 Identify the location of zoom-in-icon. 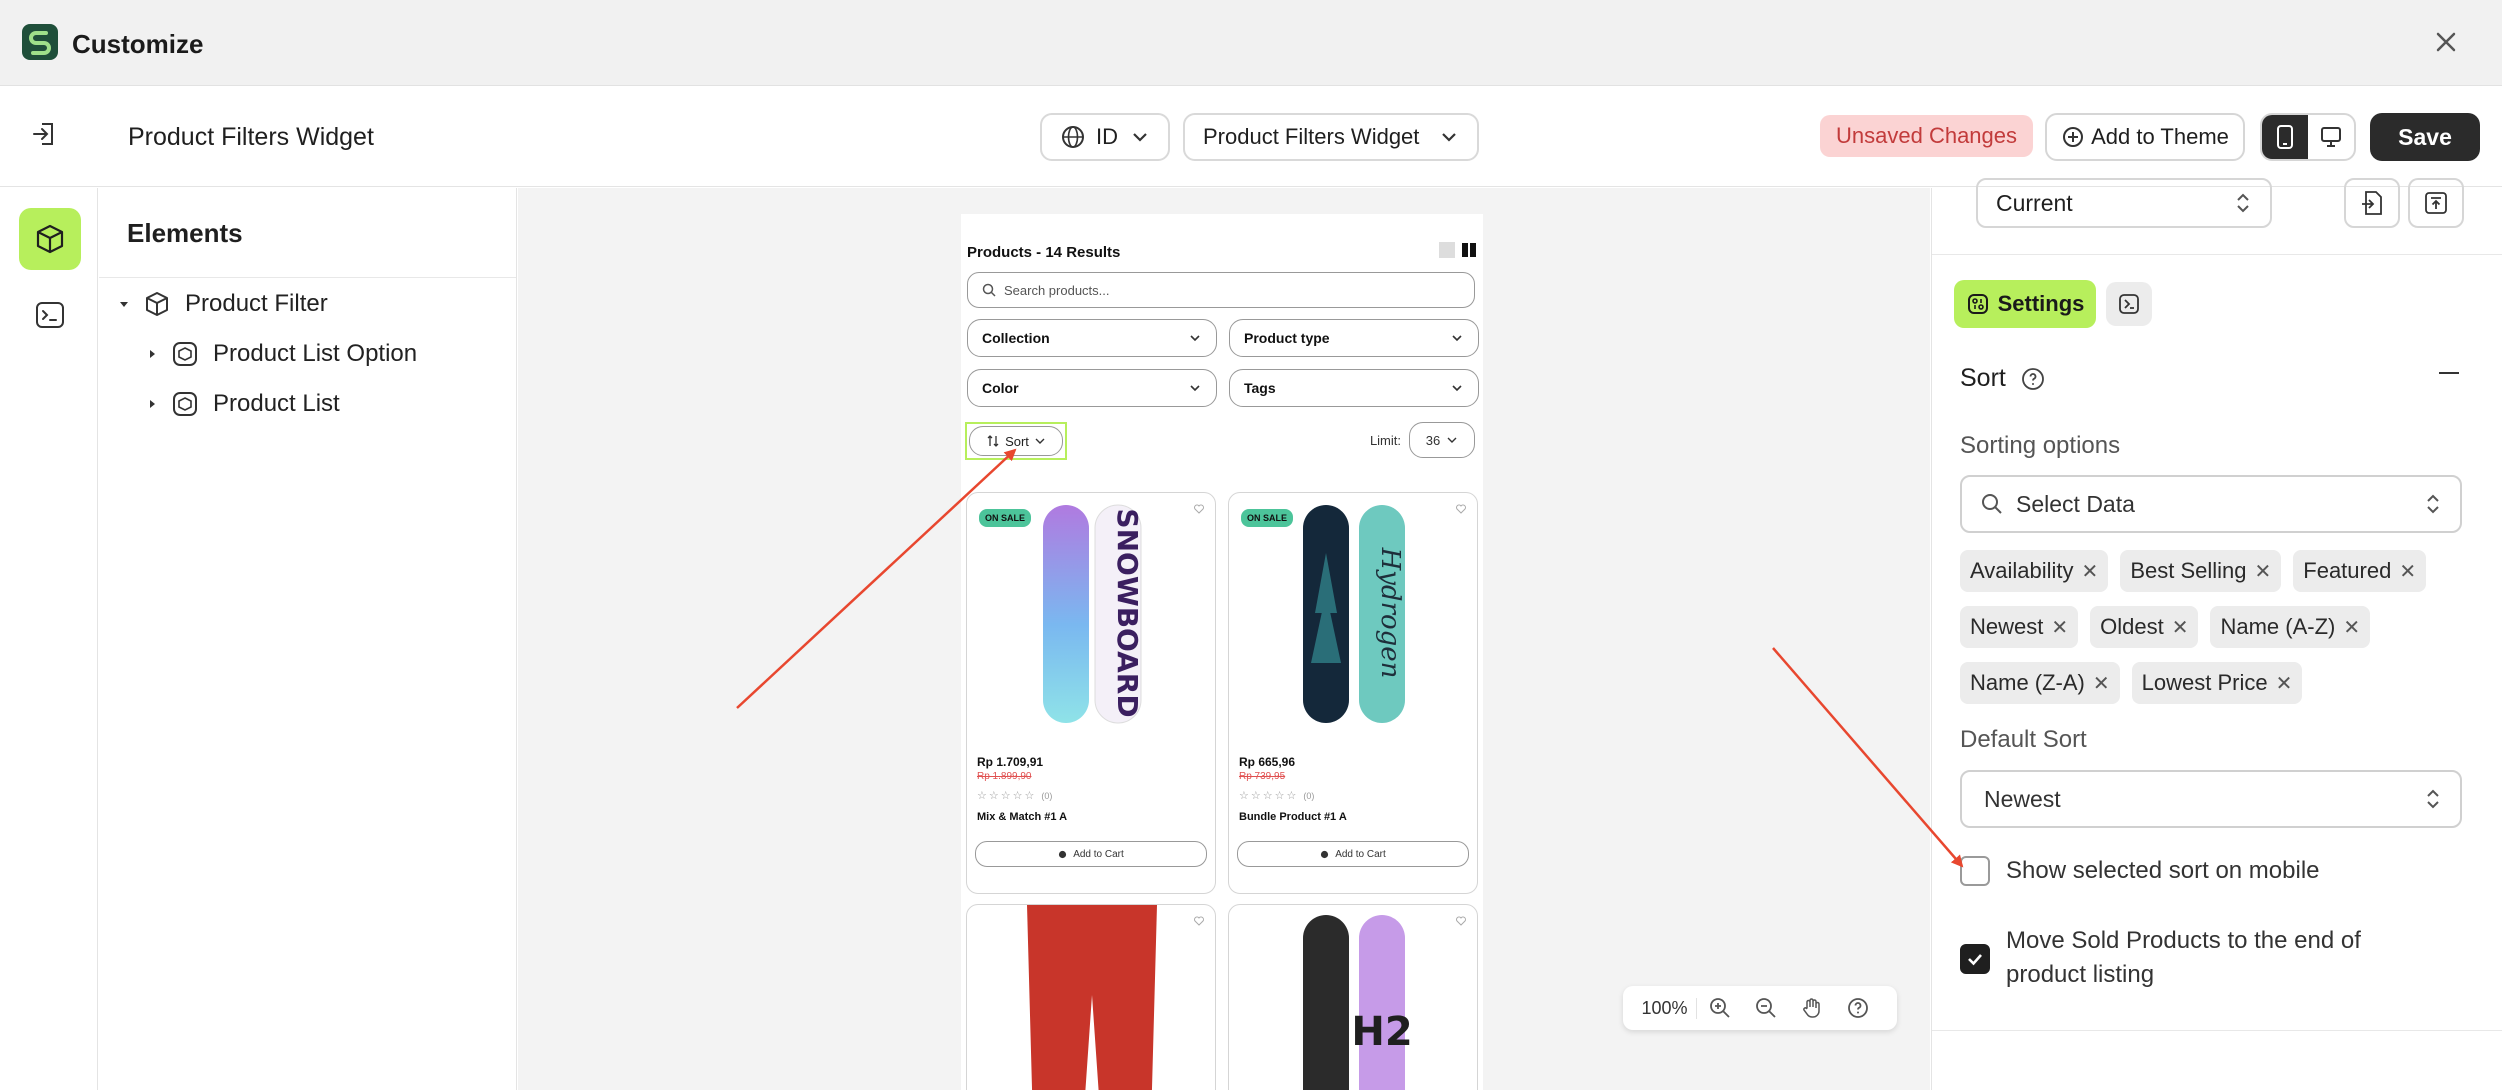
(1720, 1008).